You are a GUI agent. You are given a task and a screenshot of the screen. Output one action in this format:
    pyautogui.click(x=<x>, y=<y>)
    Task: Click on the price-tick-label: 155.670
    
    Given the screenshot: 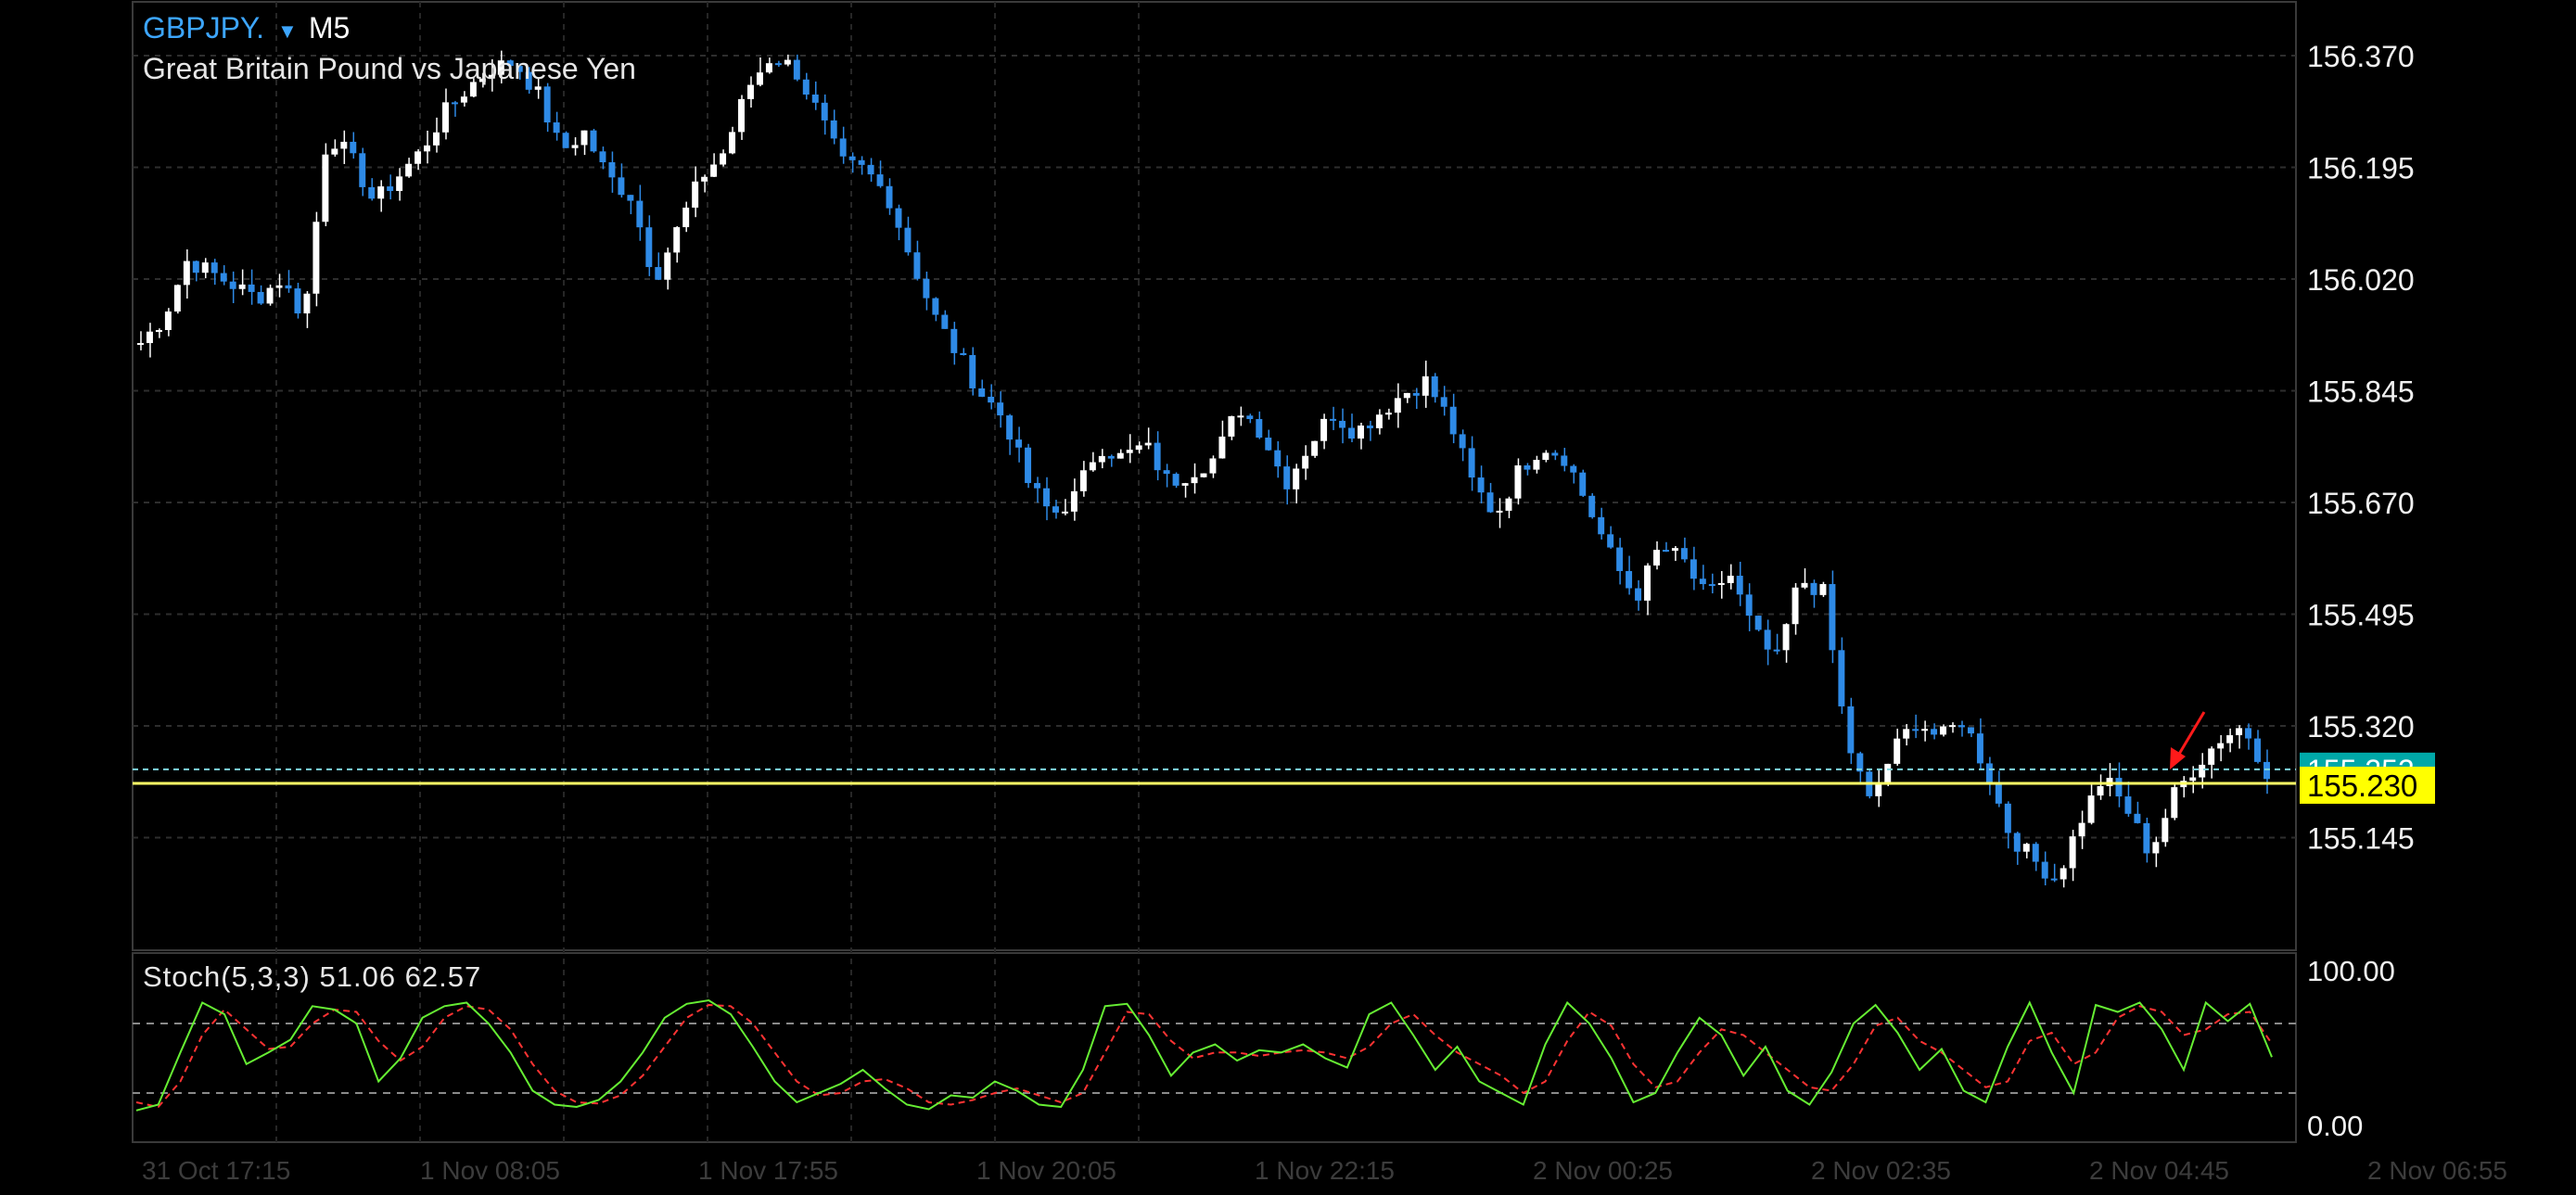 What is the action you would take?
    pyautogui.click(x=2361, y=503)
    